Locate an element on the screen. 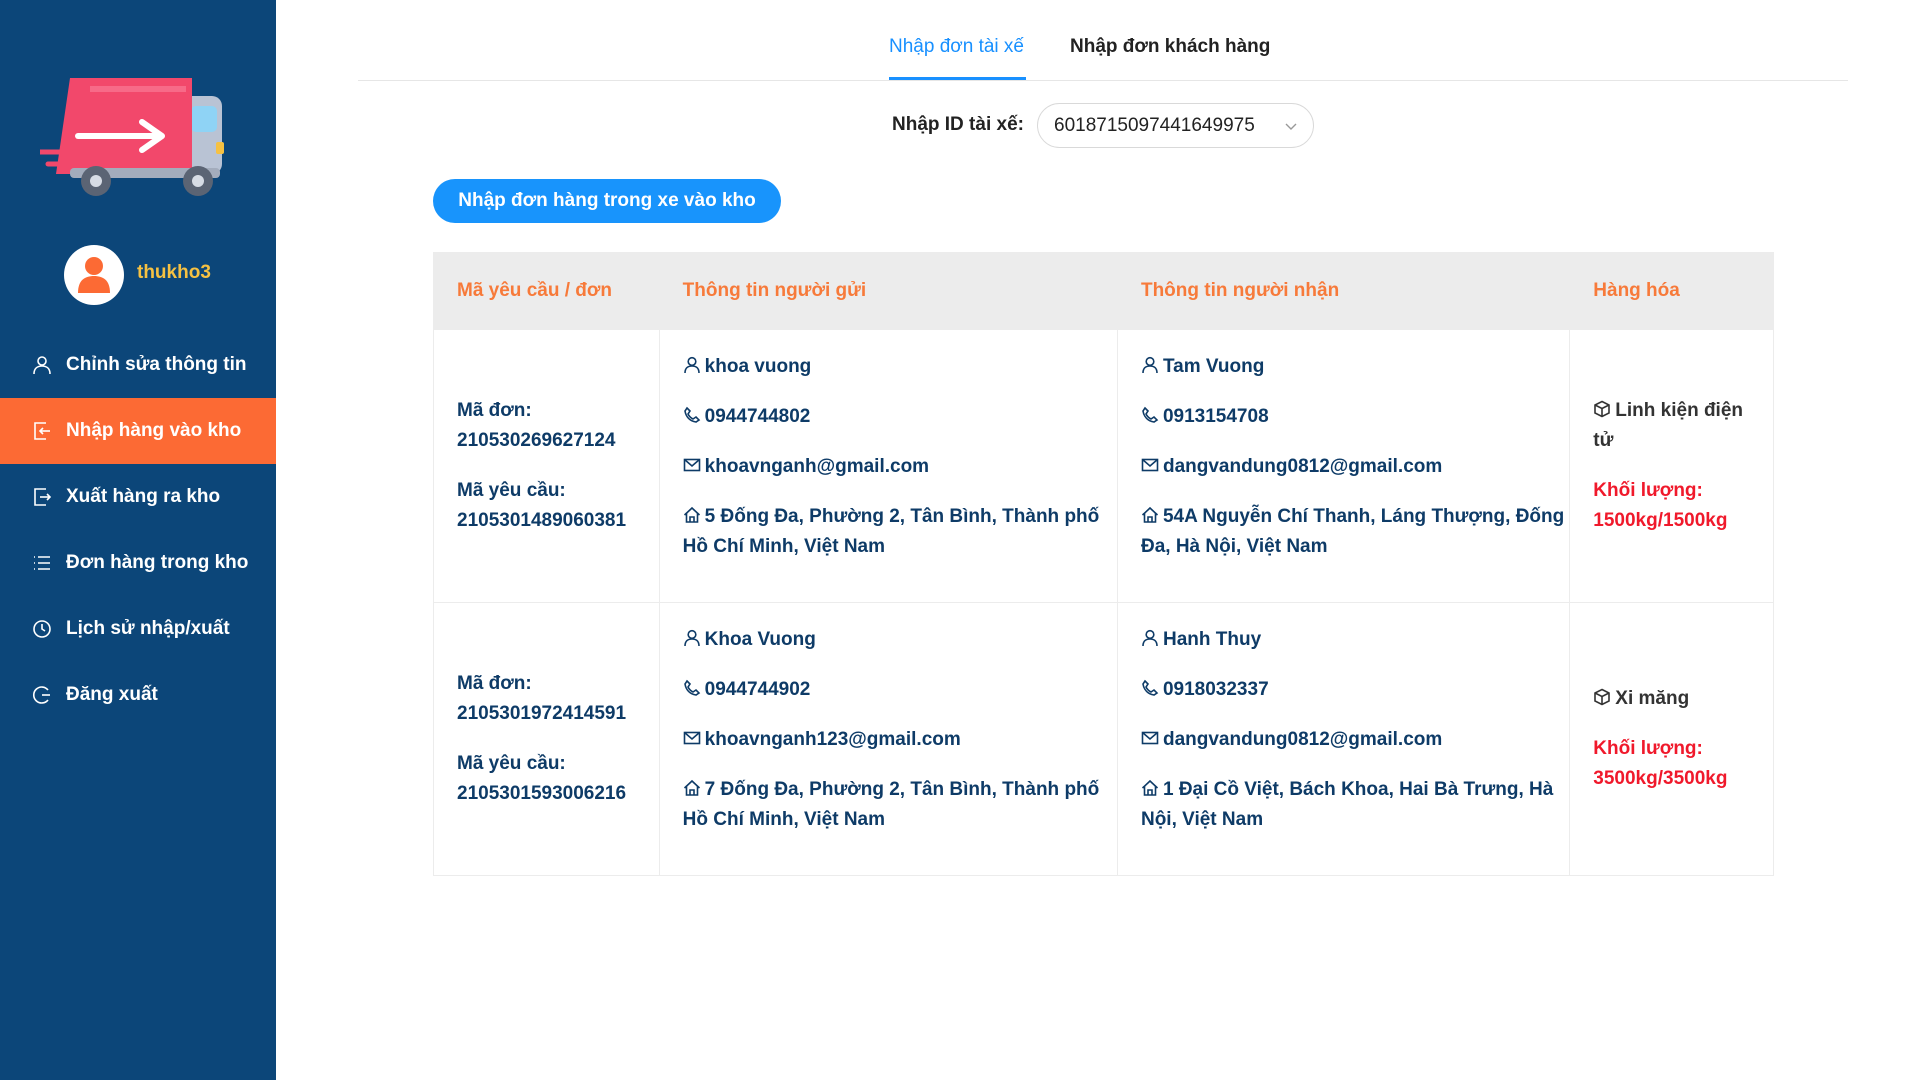  sidebar-item-logout: Đăng xuất is located at coordinates (138, 695).